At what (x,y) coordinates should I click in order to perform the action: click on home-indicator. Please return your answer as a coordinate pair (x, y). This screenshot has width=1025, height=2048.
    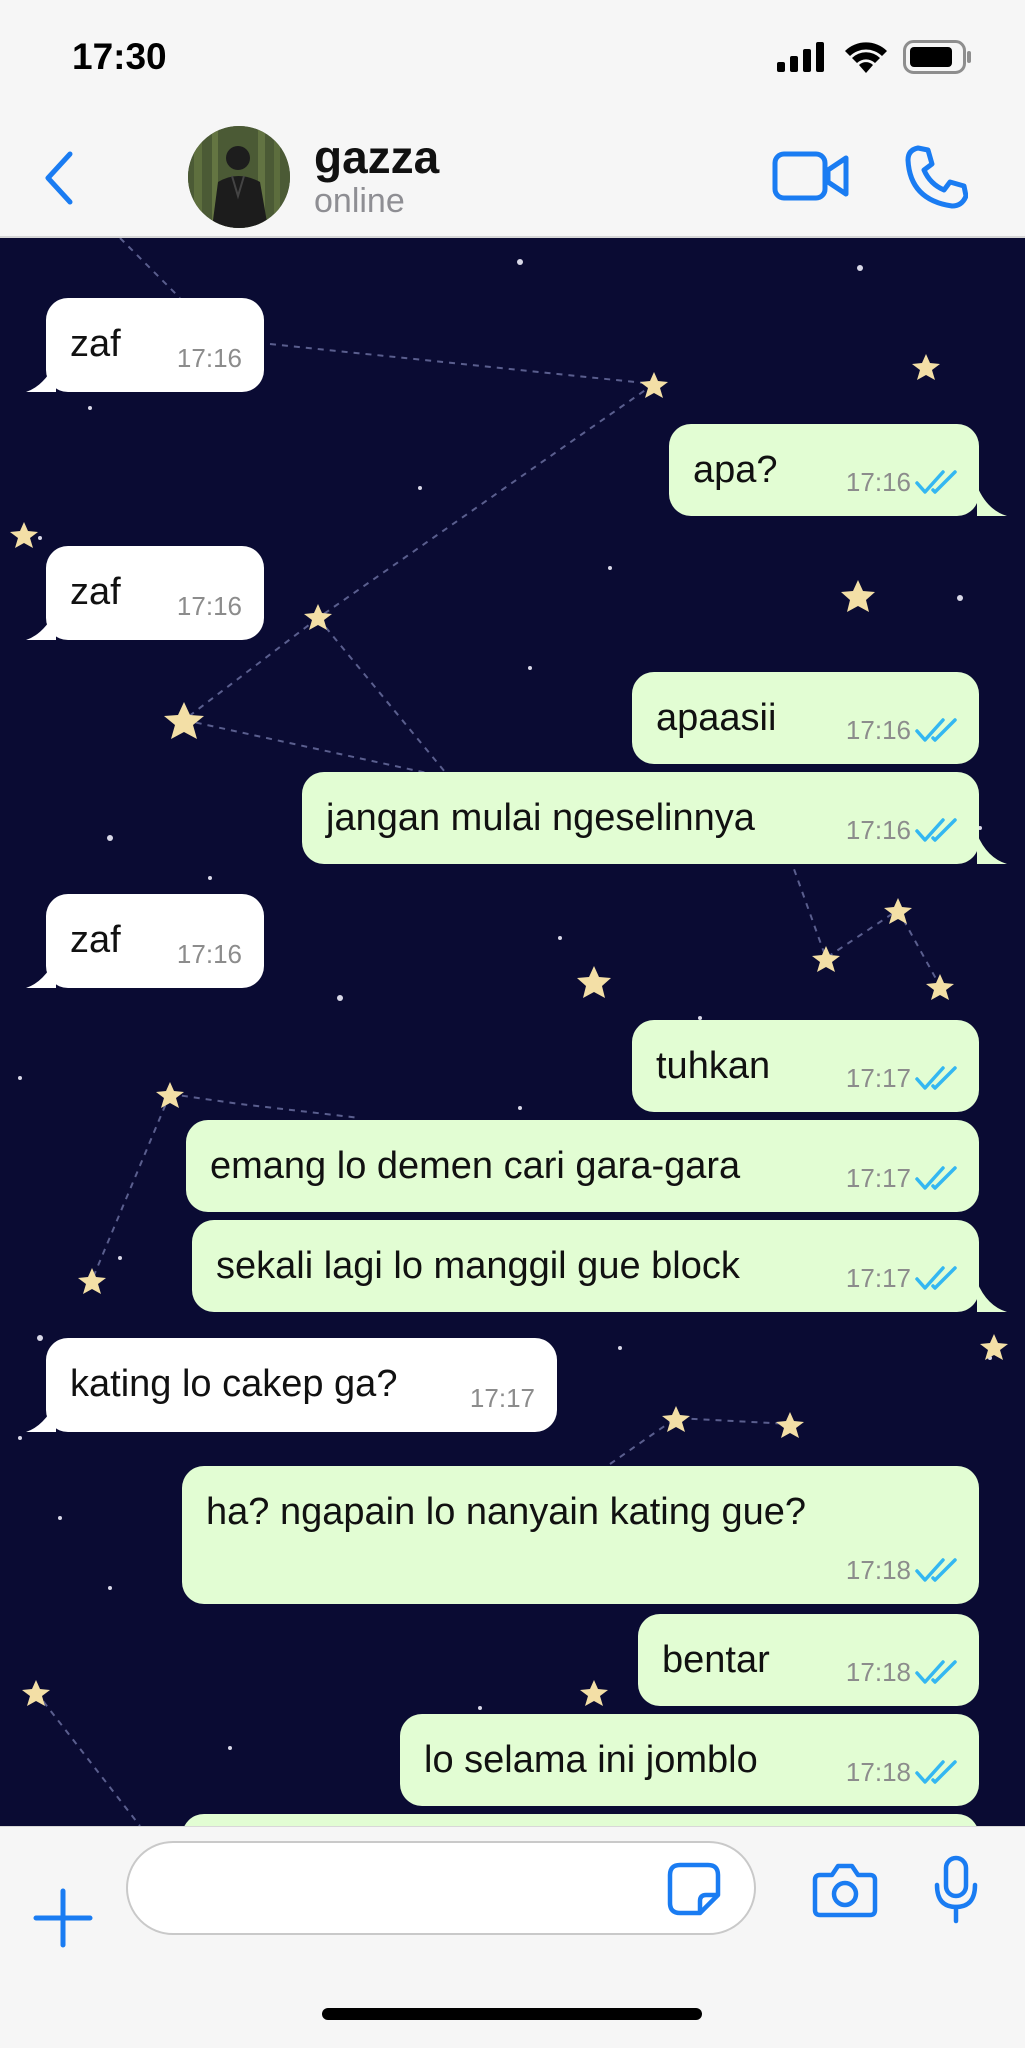
    Looking at the image, I should click on (512, 2014).